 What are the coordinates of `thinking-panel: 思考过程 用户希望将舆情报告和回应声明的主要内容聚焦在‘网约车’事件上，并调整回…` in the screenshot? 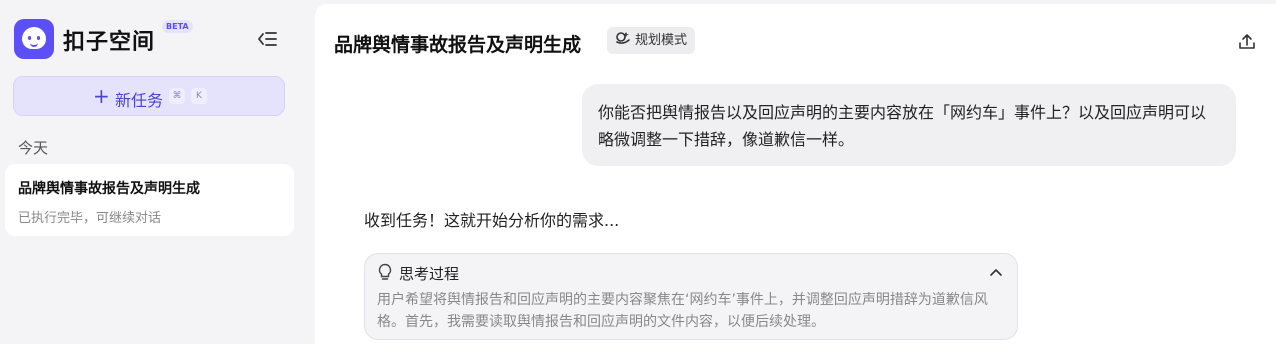 It's located at (691, 296).